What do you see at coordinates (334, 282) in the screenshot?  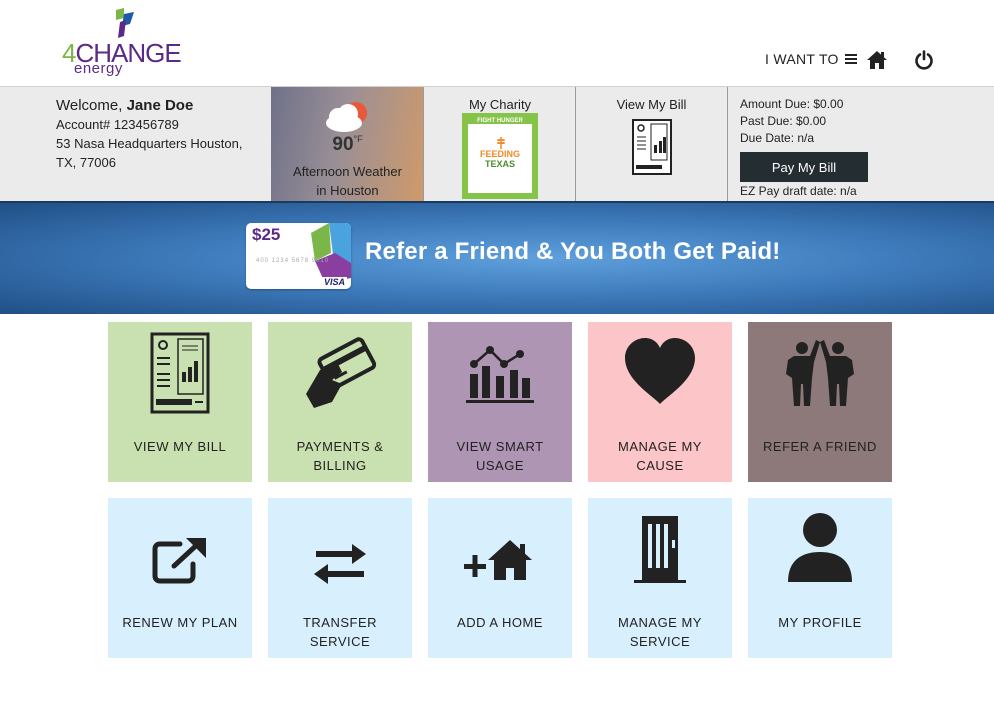 I see `visa-logo: VISA` at bounding box center [334, 282].